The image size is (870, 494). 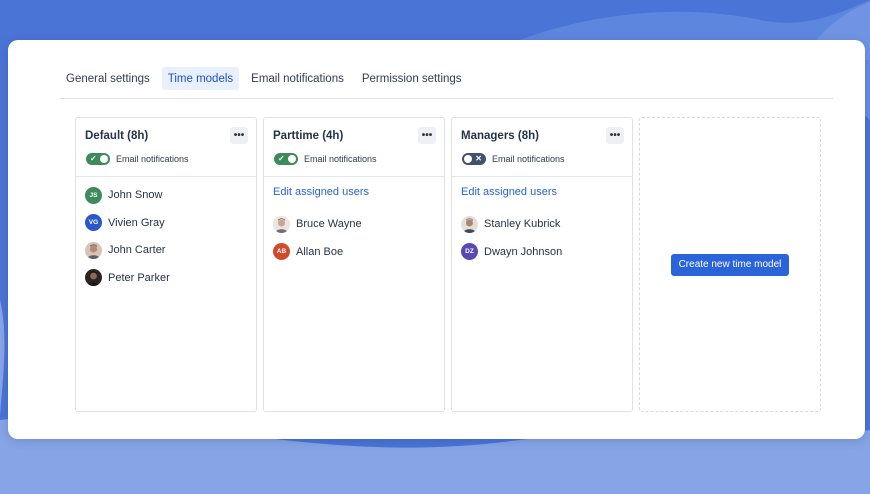 What do you see at coordinates (136, 222) in the screenshot?
I see `user-name: Vivien Gray` at bounding box center [136, 222].